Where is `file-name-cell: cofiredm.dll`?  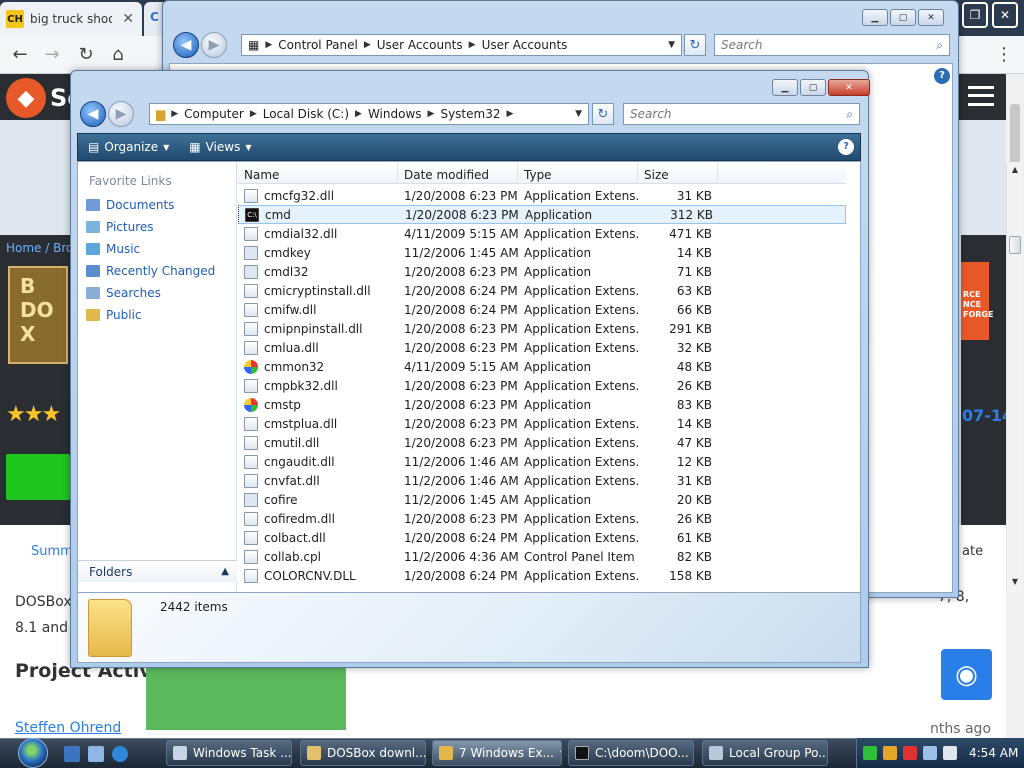 file-name-cell: cofiredm.dll is located at coordinates (318, 518).